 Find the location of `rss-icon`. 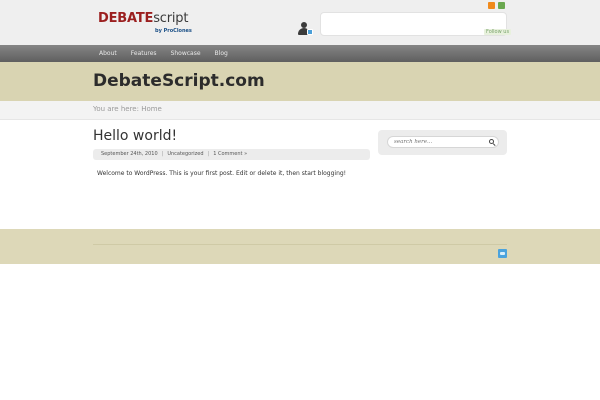

rss-icon is located at coordinates (491, 5).